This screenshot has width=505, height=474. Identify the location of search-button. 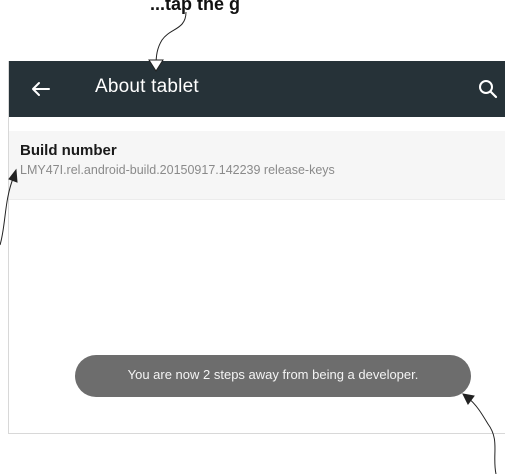
(488, 89).